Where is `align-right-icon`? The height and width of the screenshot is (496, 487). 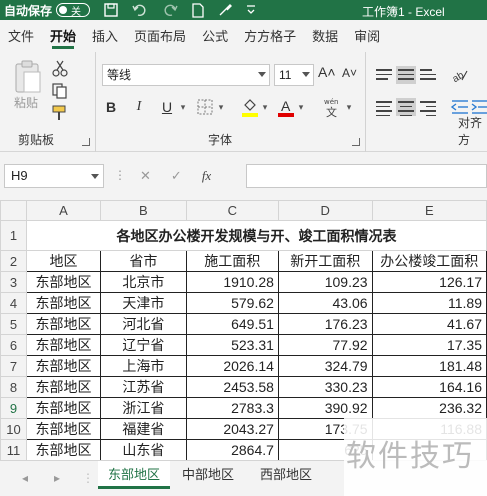
align-right-icon is located at coordinates (428, 107).